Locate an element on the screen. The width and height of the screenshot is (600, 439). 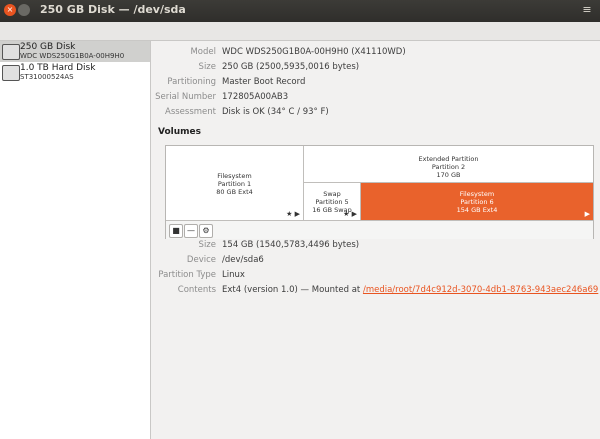
extended-type: Extended Partition is located at coordinates (448, 159).